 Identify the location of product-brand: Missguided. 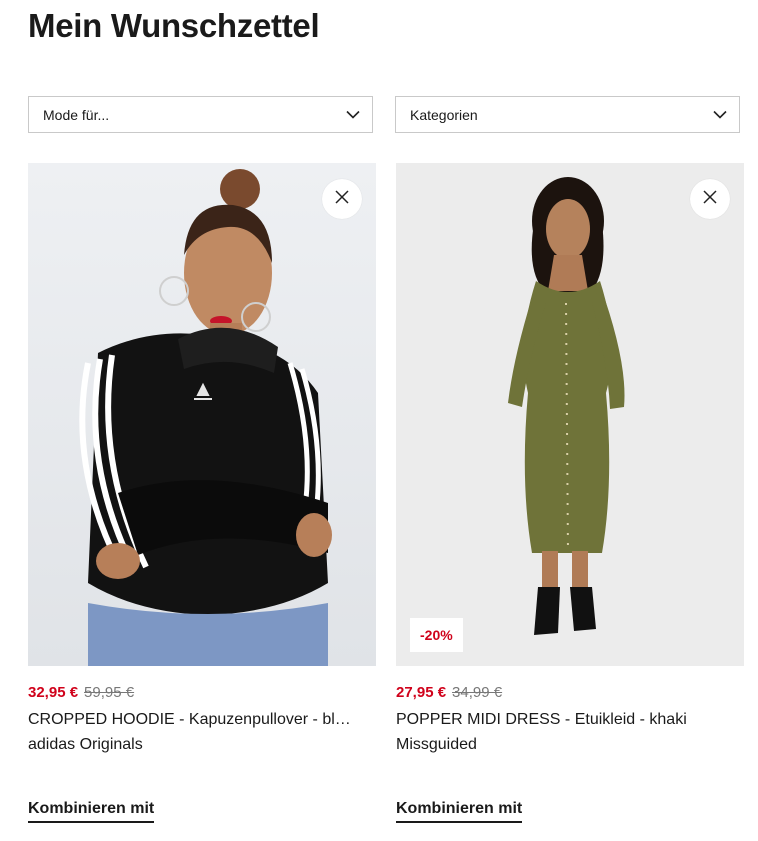
(570, 745).